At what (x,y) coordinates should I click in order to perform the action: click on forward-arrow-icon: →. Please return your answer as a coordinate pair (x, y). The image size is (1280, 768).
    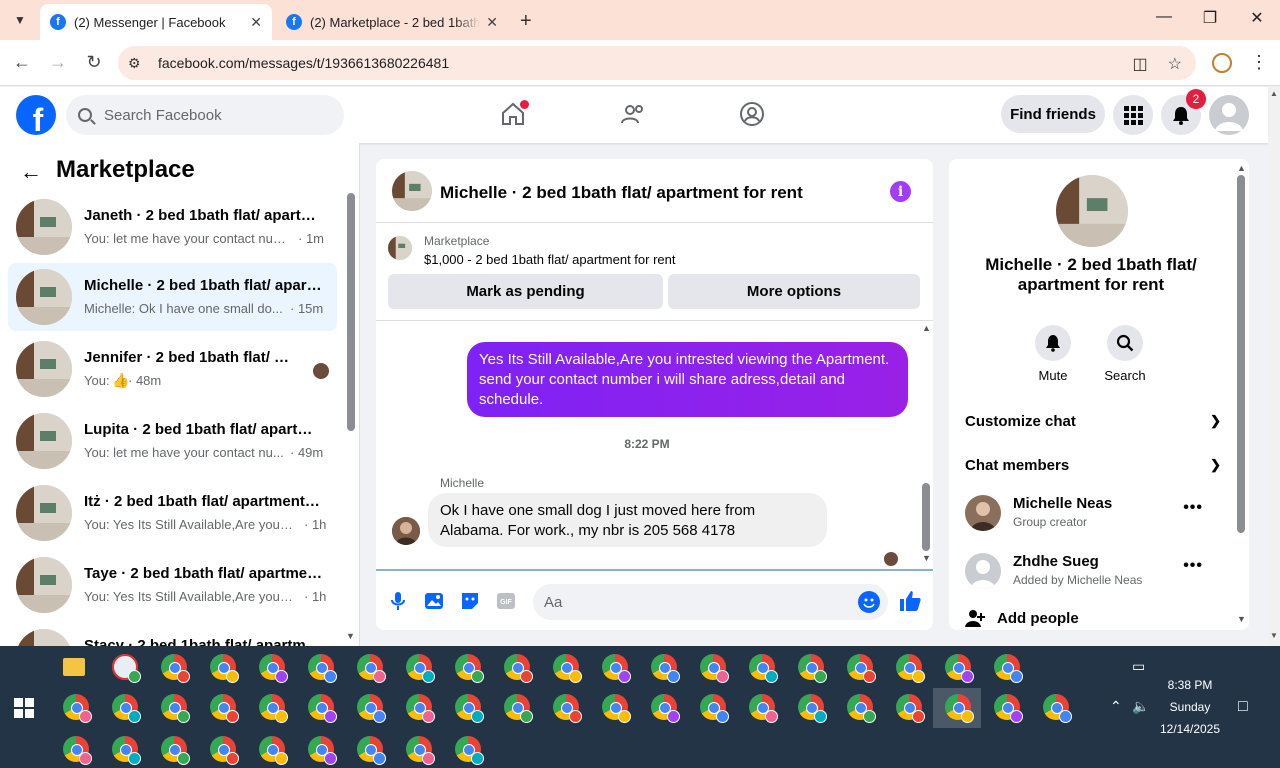
    Looking at the image, I should click on (58, 62).